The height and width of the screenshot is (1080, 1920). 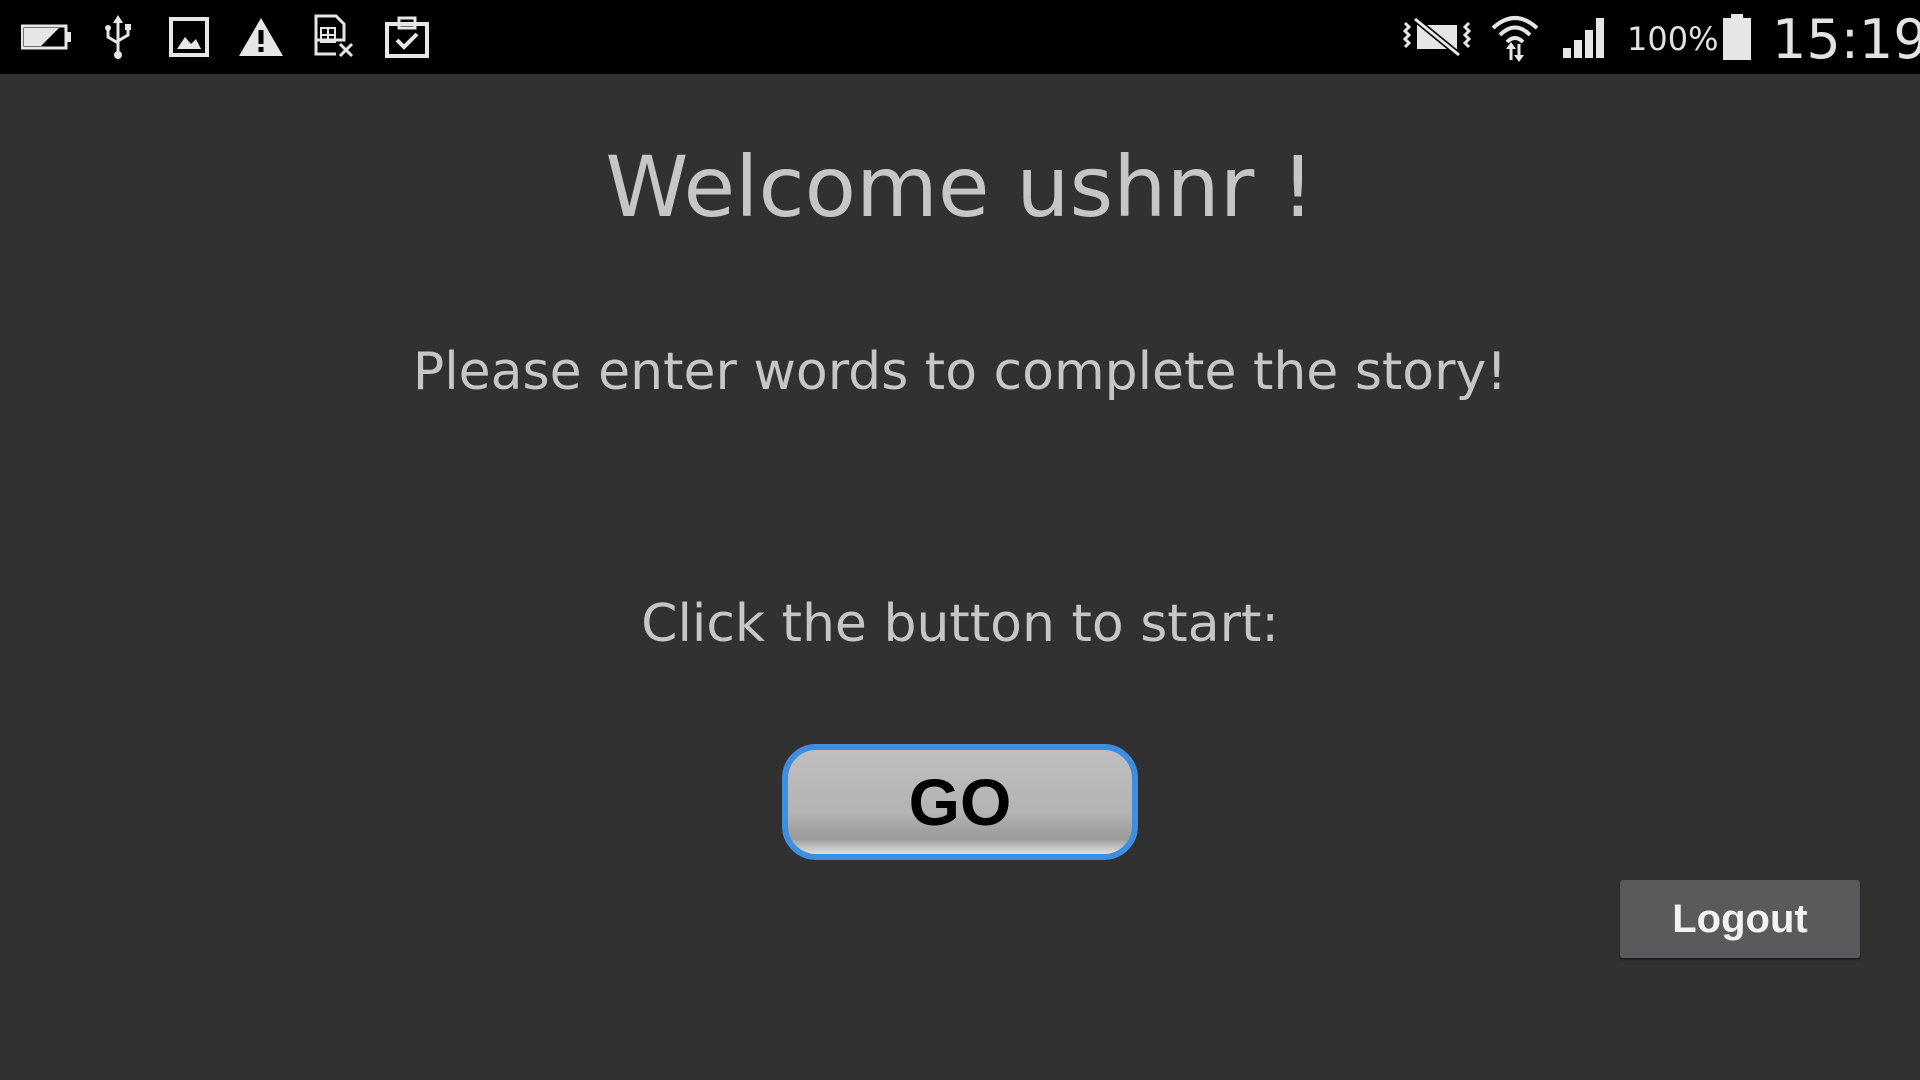 I want to click on go-button: GO, so click(x=960, y=802).